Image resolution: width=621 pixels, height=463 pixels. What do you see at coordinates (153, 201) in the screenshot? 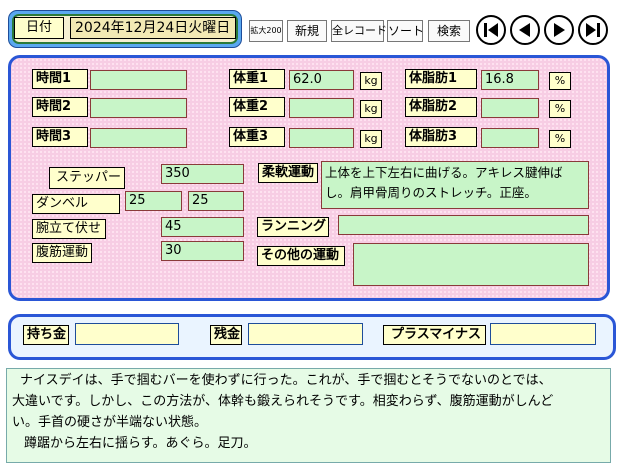
I see `dumbbell-field-1: 25` at bounding box center [153, 201].